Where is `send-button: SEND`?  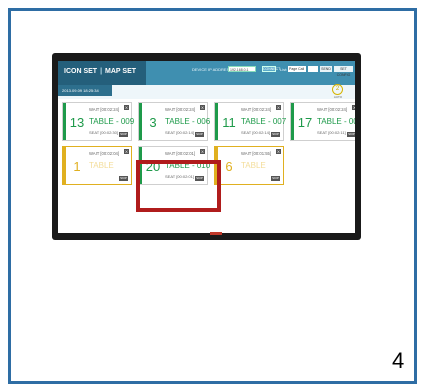
send-button: SEND is located at coordinates (326, 69).